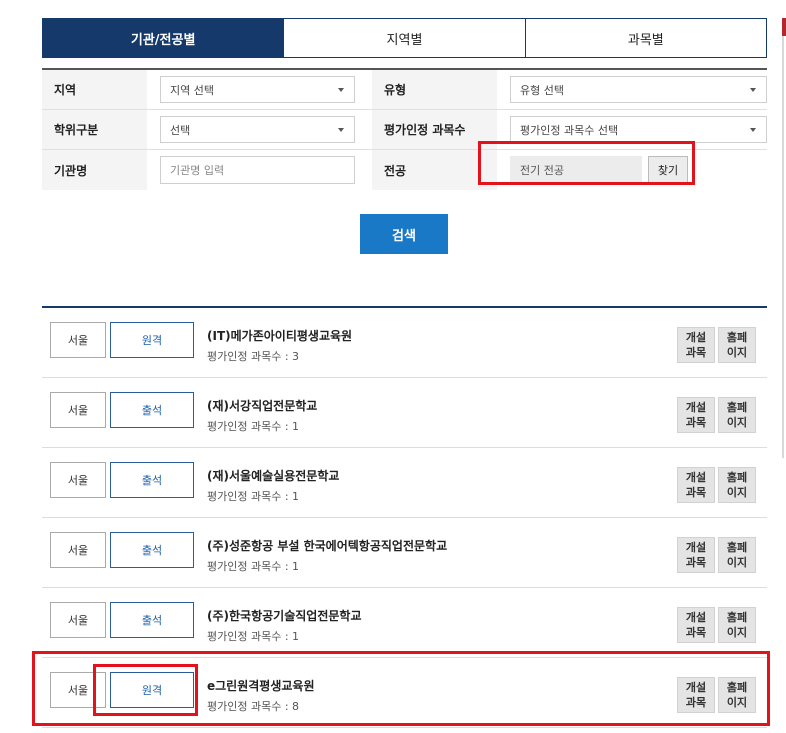 The image size is (786, 733). What do you see at coordinates (94, 170) in the screenshot?
I see `institution-label: 기관명` at bounding box center [94, 170].